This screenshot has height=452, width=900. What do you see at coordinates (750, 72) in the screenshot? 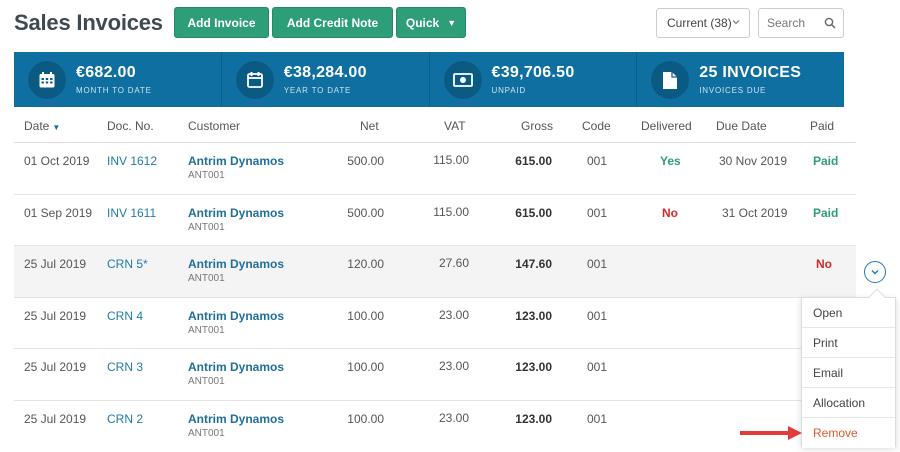
I see `stat-value: 25 INVOICES` at bounding box center [750, 72].